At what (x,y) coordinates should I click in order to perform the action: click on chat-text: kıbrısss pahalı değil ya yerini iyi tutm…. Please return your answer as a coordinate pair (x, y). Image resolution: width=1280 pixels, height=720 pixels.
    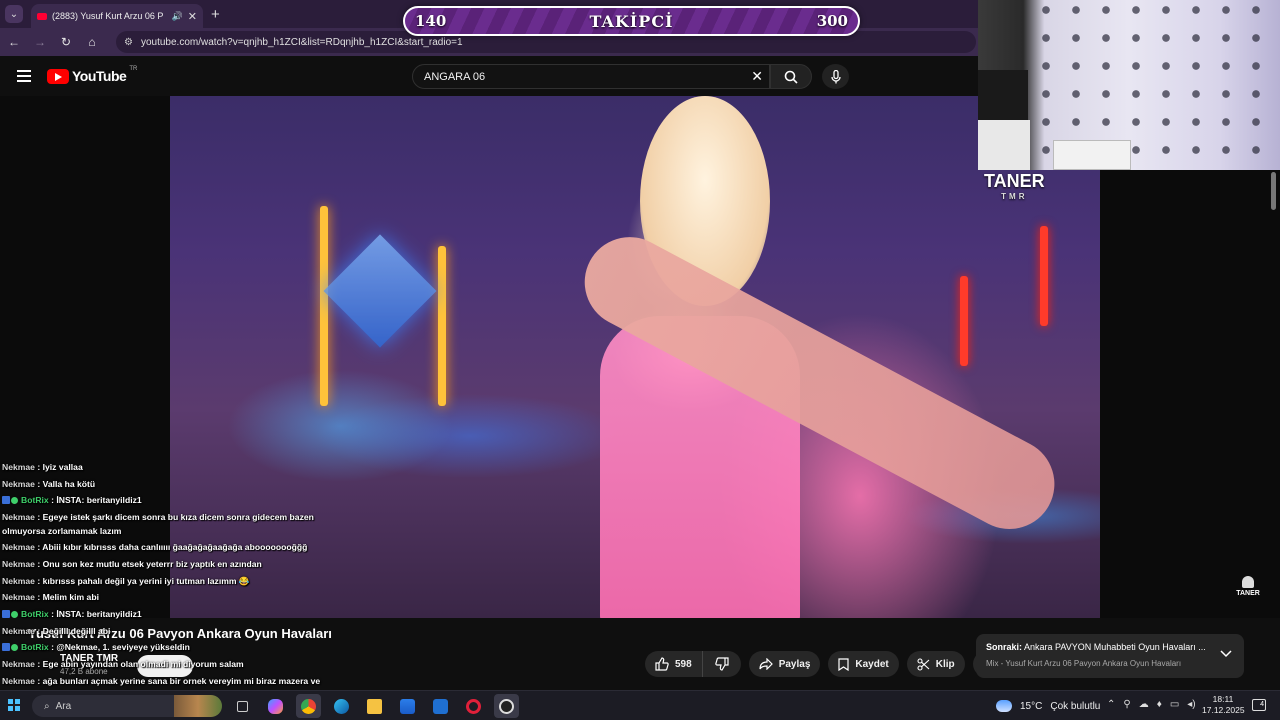
    Looking at the image, I should click on (146, 580).